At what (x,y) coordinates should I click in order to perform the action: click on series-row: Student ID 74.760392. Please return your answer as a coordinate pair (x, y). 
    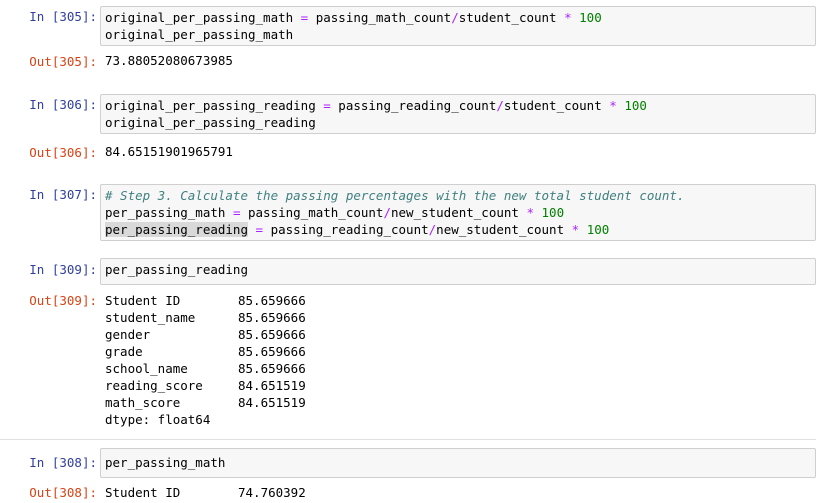
    Looking at the image, I should click on (460, 492).